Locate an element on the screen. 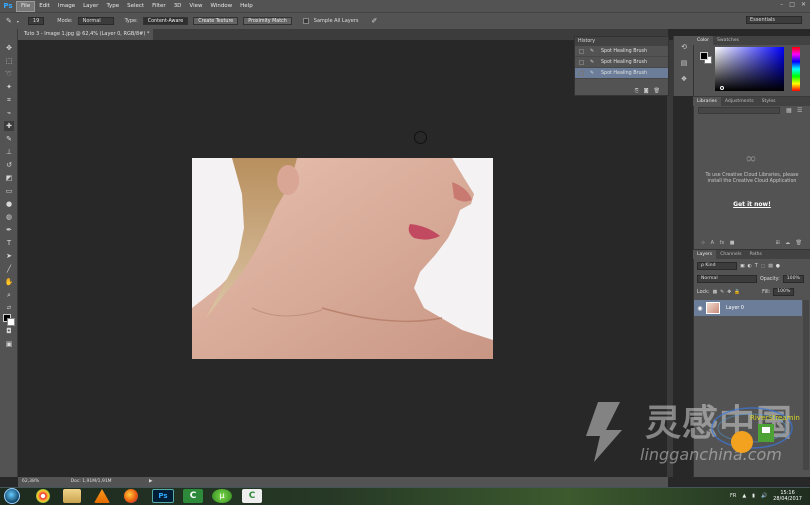  filter-toggle-icon: ● is located at coordinates (778, 266).